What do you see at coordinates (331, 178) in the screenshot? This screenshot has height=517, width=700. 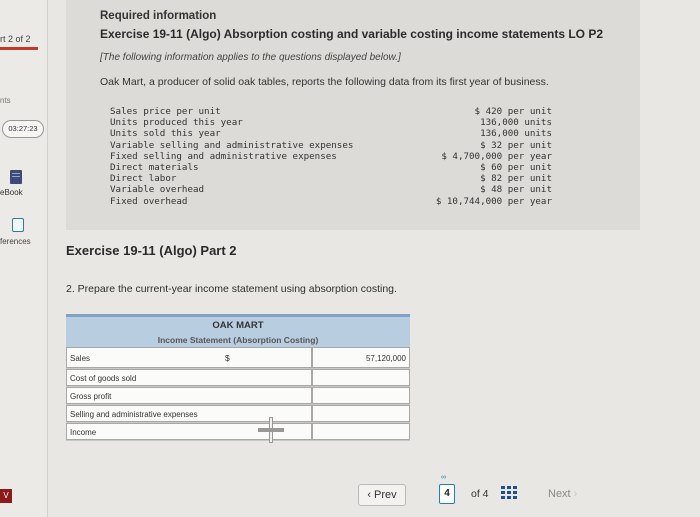 I see `data-row: Direct labor $ 82 per unit` at bounding box center [331, 178].